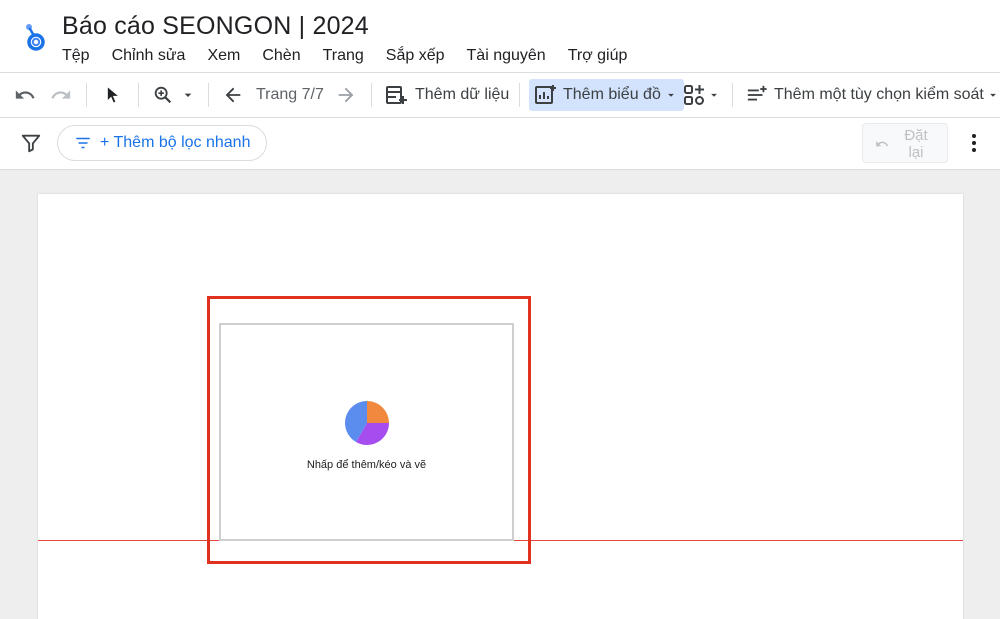  What do you see at coordinates (223, 56) in the screenshot?
I see `menu-view: Xem` at bounding box center [223, 56].